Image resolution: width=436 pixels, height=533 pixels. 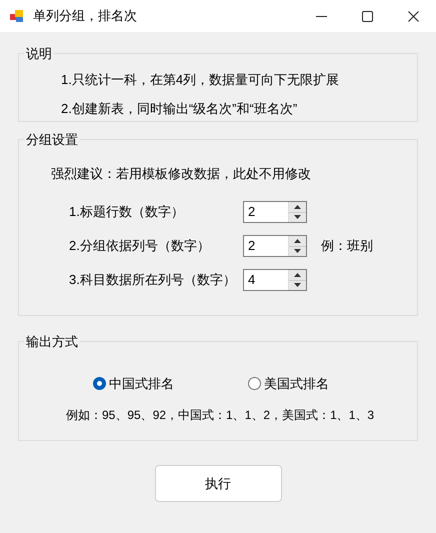 I want to click on field-label: 2.分组依据列号（数字）, so click(x=140, y=246).